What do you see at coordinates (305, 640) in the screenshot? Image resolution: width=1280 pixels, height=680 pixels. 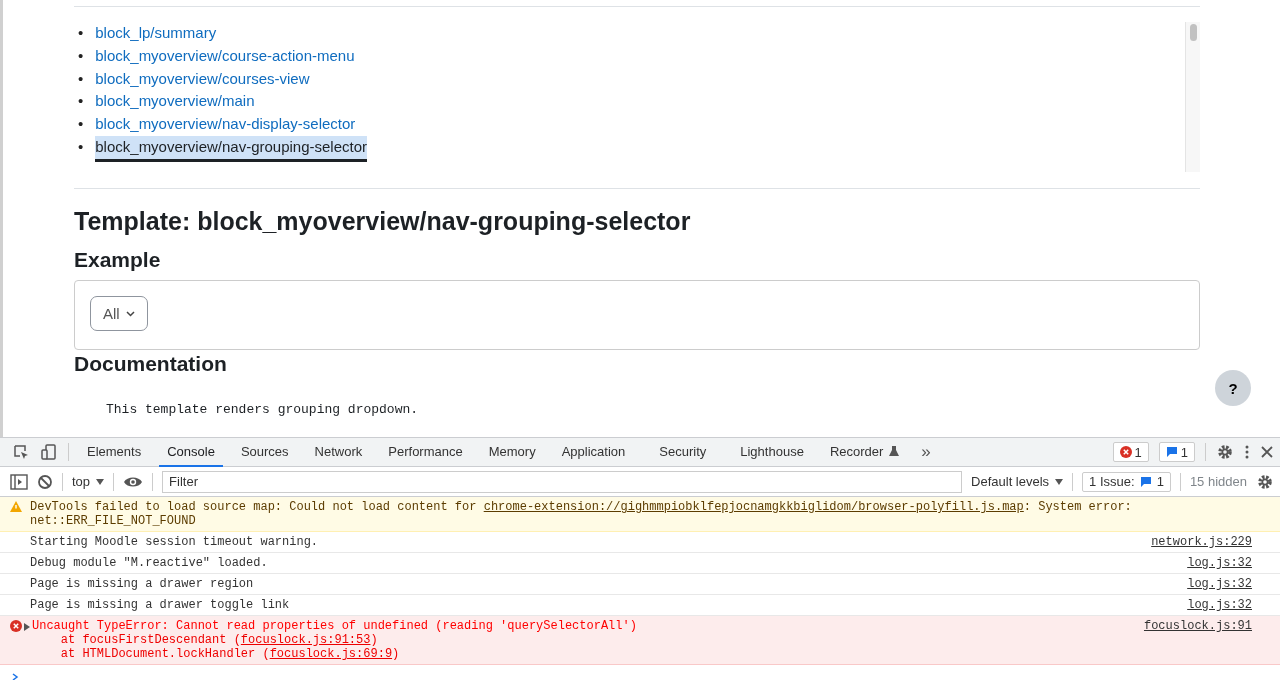 I see `source-link: focuslock.js:91:53` at bounding box center [305, 640].